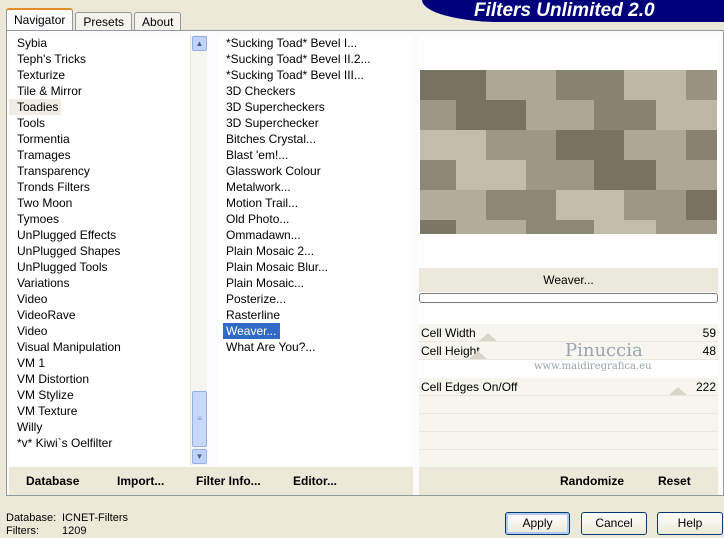 Image resolution: width=724 pixels, height=538 pixels. I want to click on category-item: *v* Kiwi`s Oelfilter, so click(108, 443).